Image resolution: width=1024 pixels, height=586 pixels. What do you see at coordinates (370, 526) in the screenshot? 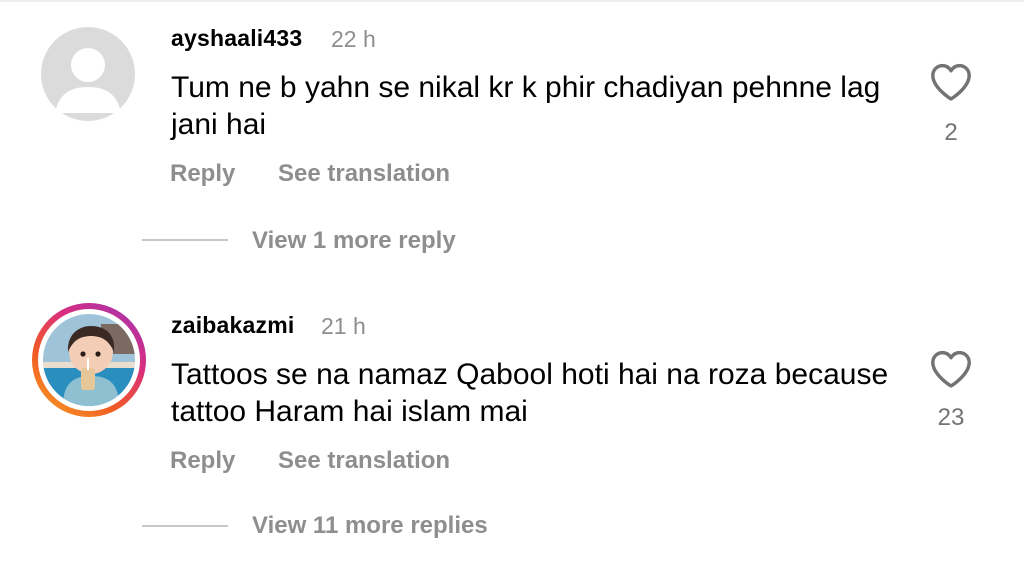
I see `view-more-replies-button: View 11 more replies` at bounding box center [370, 526].